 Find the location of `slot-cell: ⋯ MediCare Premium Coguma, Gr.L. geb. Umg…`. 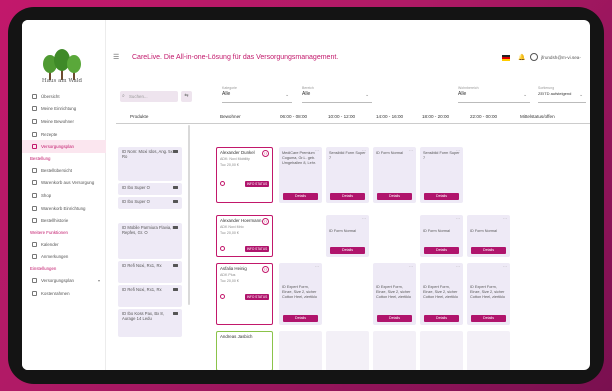

slot-cell: ⋯ MediCare Premium Coguma, Gr.L. geb. Umg… is located at coordinates (300, 175).